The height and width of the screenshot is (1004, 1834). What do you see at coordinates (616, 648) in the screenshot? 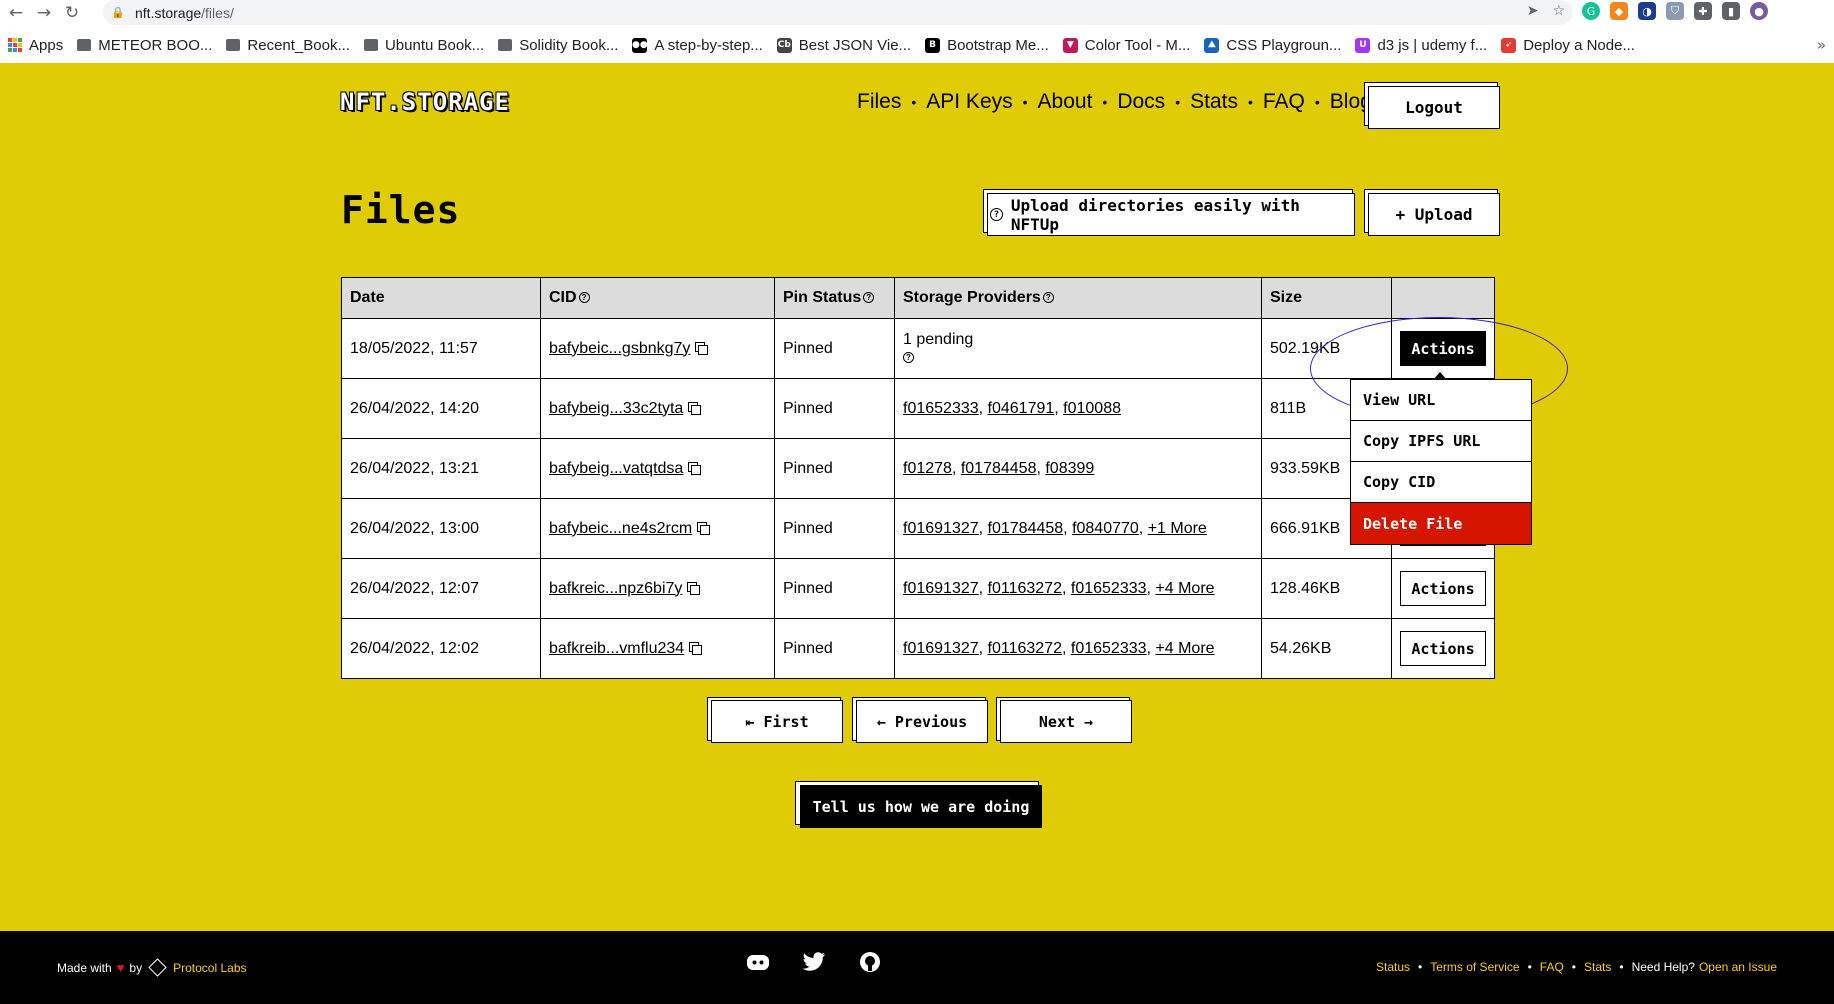
I see `cid-link: bafkreib...vmflu234` at bounding box center [616, 648].